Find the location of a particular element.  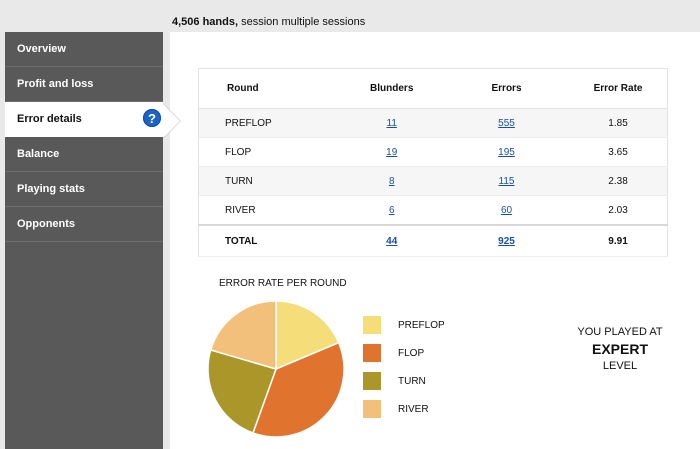

column-header-blunders: Blunders is located at coordinates (391, 88).